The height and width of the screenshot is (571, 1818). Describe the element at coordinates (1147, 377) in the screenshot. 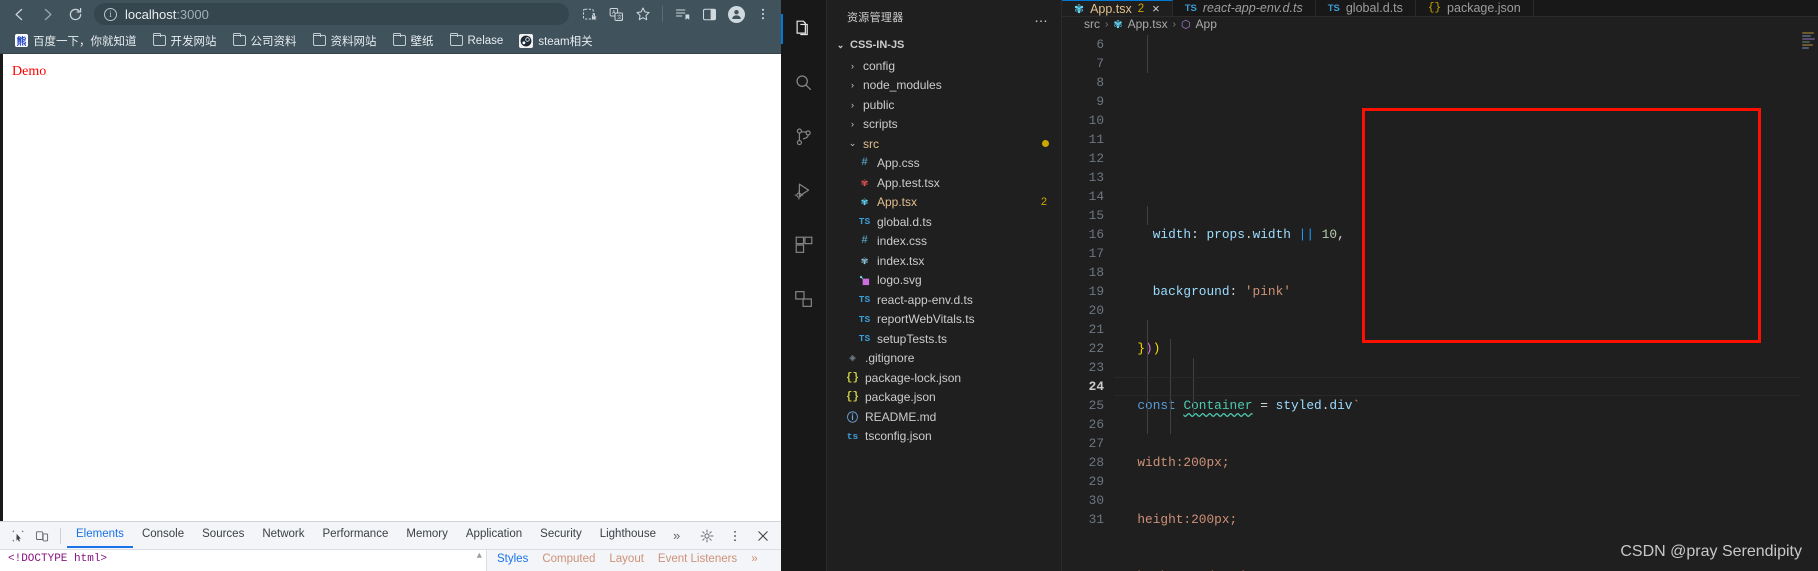

I see `indent-guide` at that location.